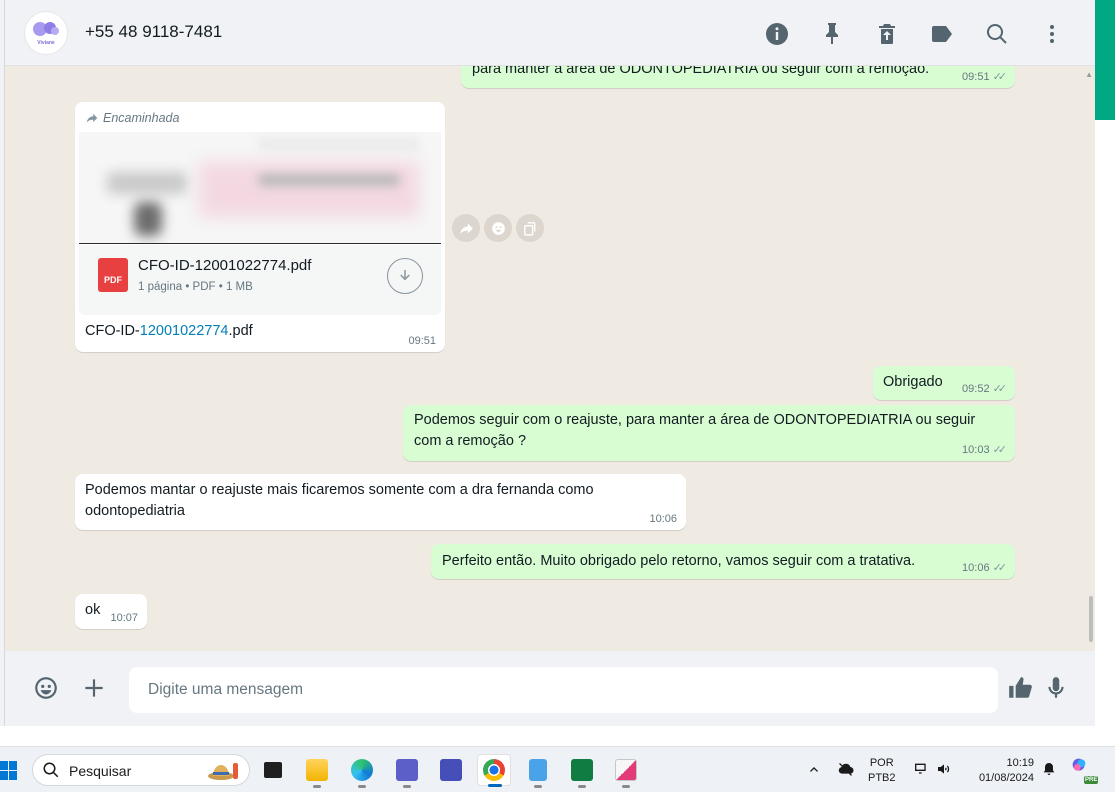  I want to click on message-meta: 10:06, so click(663, 519).